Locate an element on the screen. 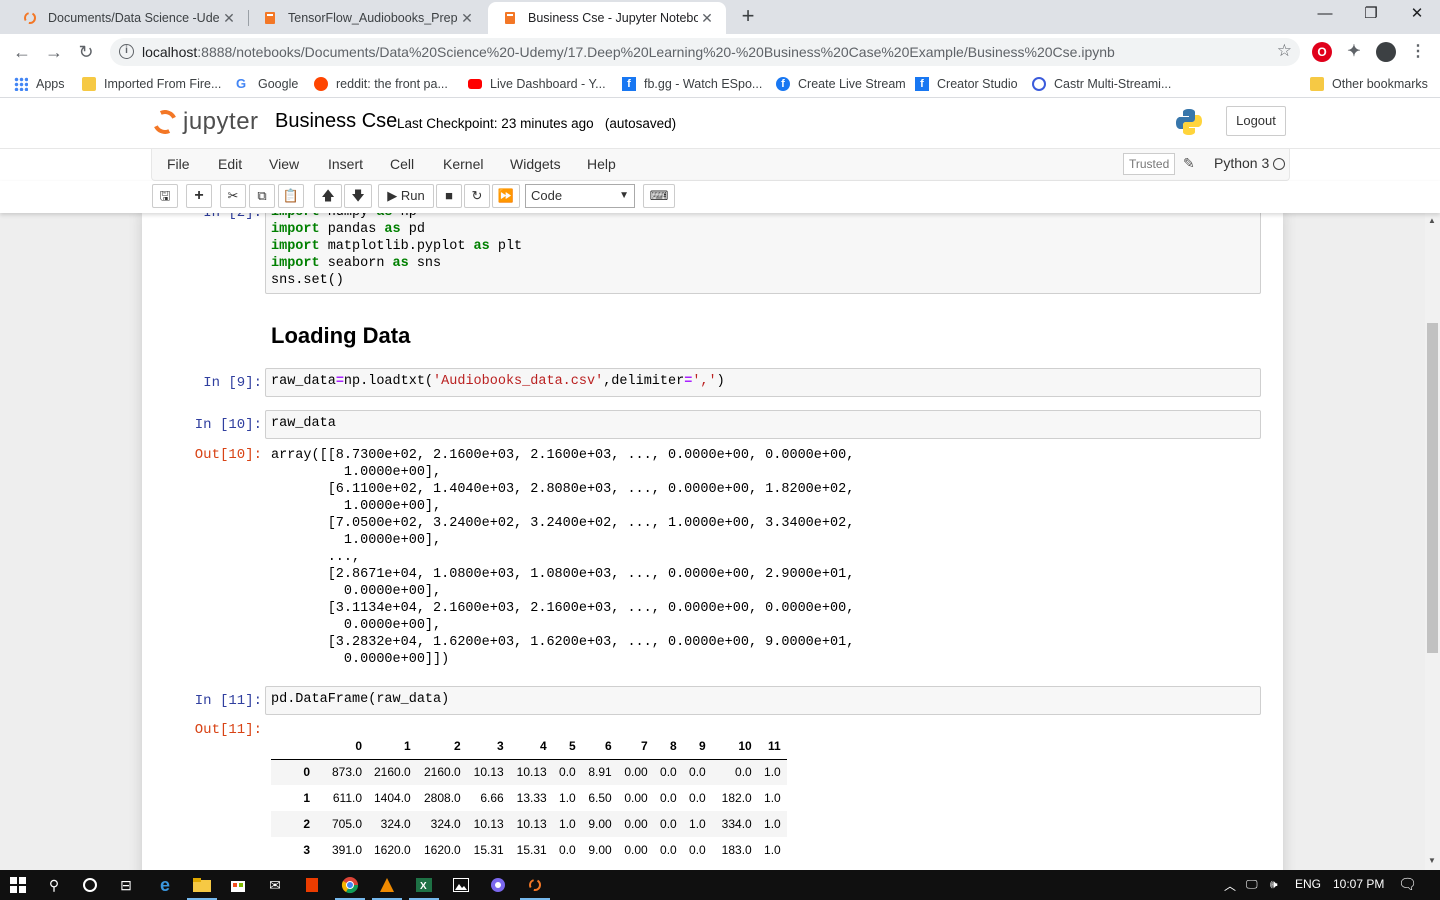  table-cell: 10.13 is located at coordinates (531, 824).